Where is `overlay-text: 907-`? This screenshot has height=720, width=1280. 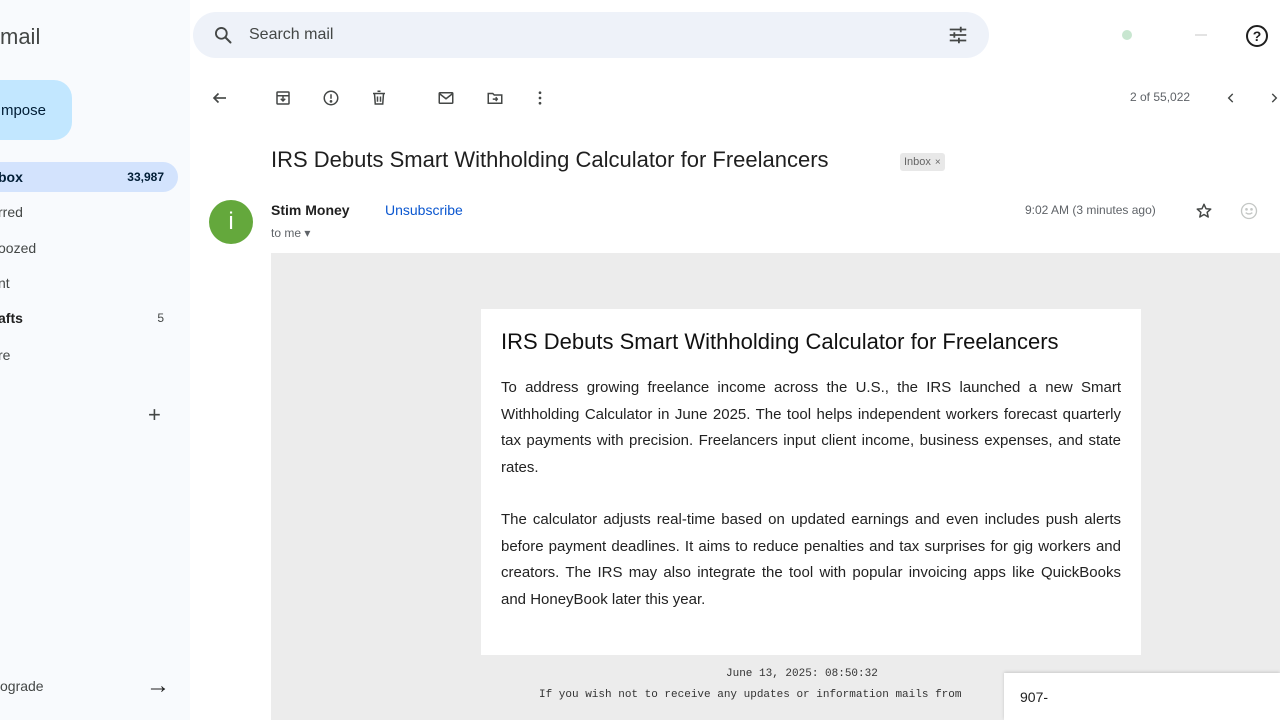 overlay-text: 907- is located at coordinates (1034, 696).